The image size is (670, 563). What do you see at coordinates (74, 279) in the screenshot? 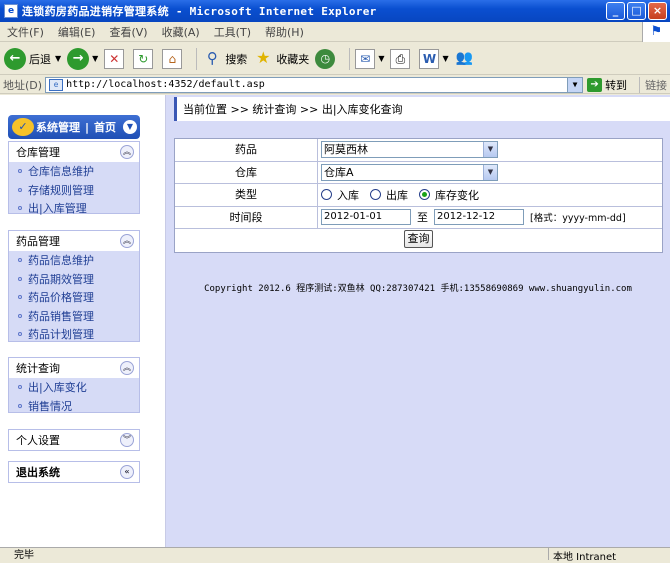
I see `sidebar-item: 药品期效管理` at bounding box center [74, 279].